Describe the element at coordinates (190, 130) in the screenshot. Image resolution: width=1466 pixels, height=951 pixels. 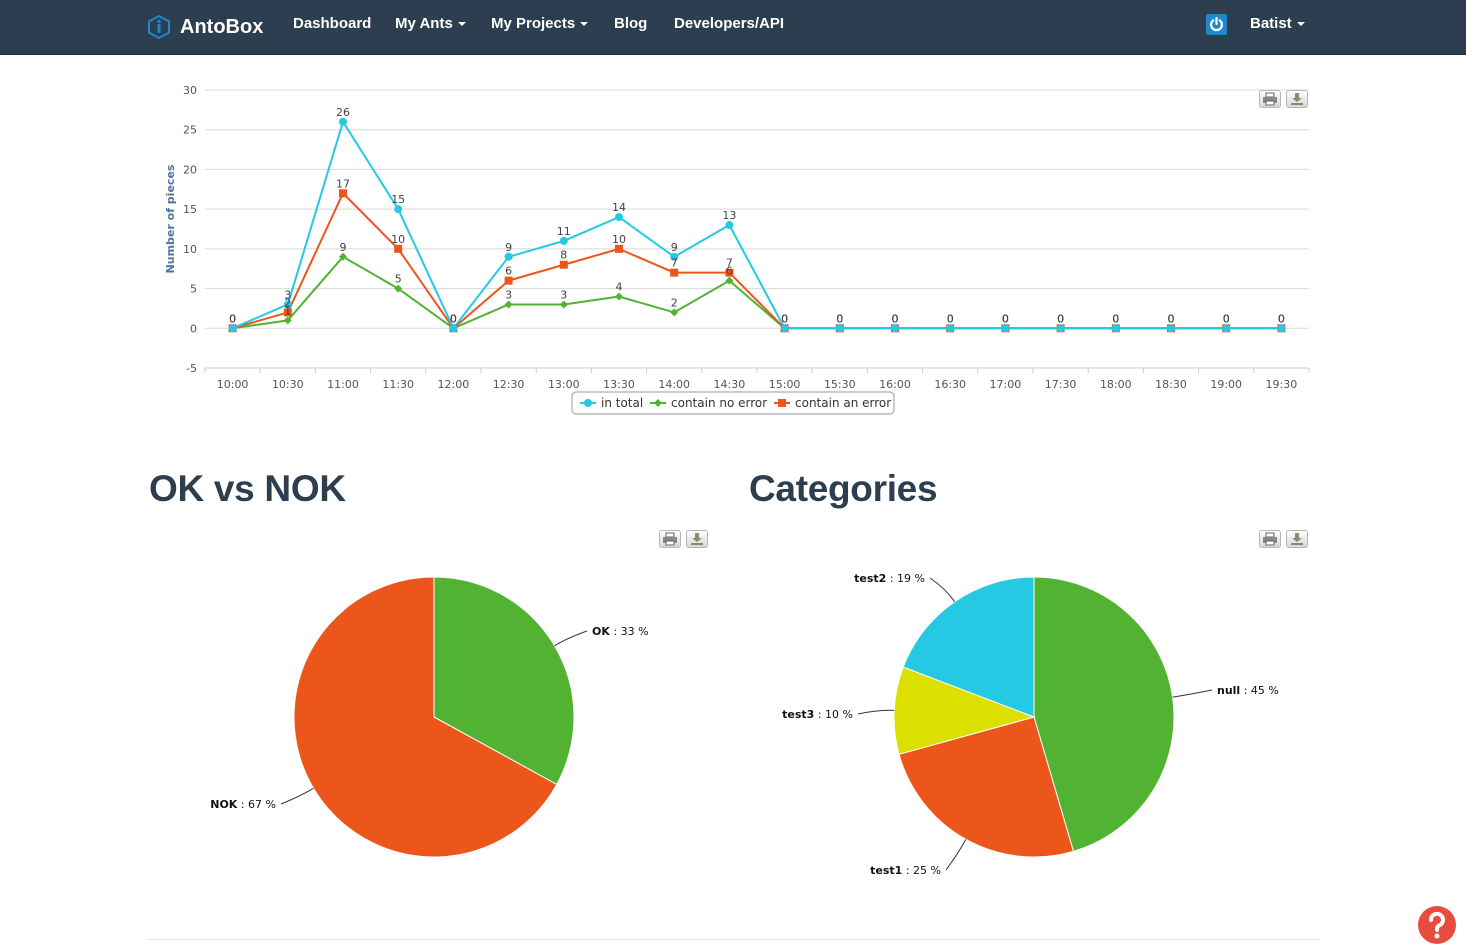
I see `y-tick-label: 25` at that location.